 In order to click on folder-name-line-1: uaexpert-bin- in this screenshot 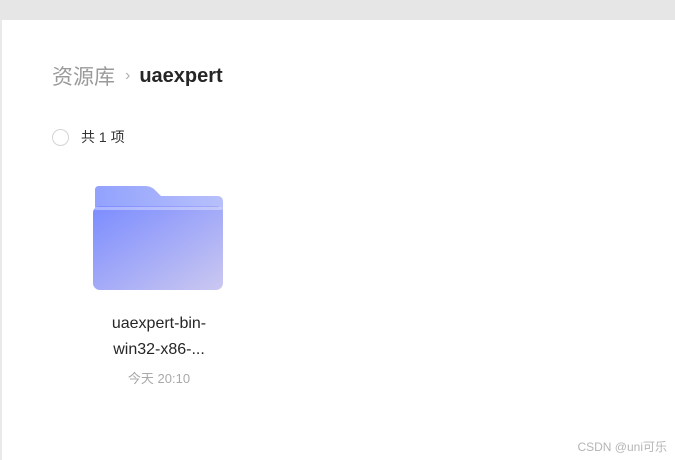, I will do `click(159, 323)`.